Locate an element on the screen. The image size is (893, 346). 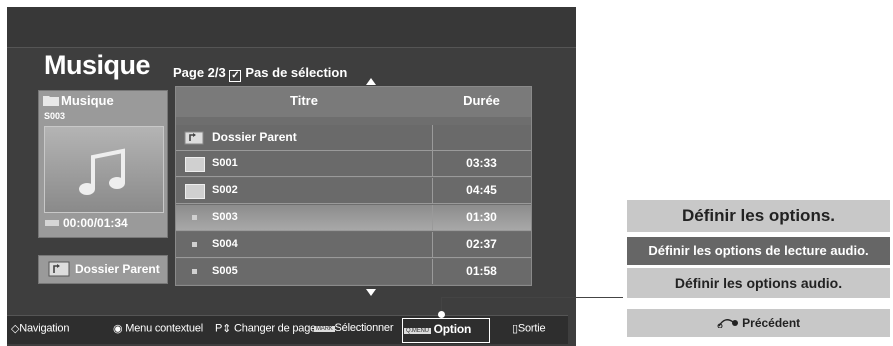
ok-button-icon: ◉ is located at coordinates (118, 329).